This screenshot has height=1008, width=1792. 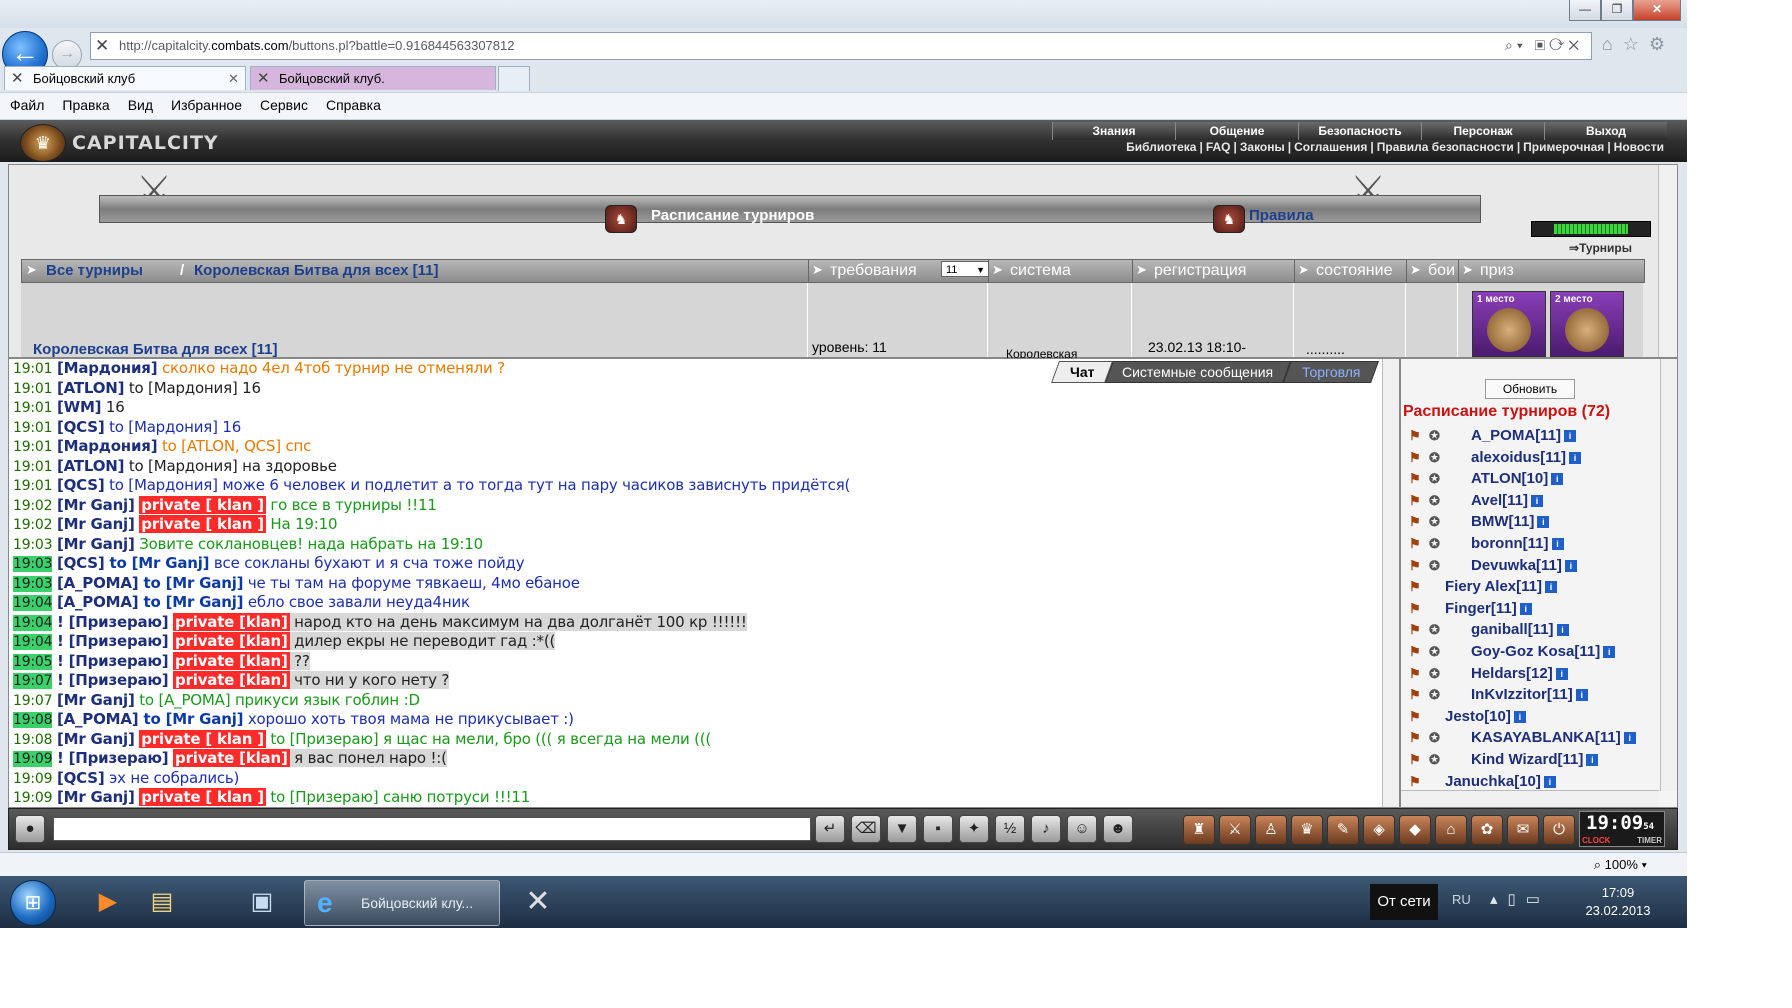 I want to click on players-hscrollbar, so click(x=1530, y=798).